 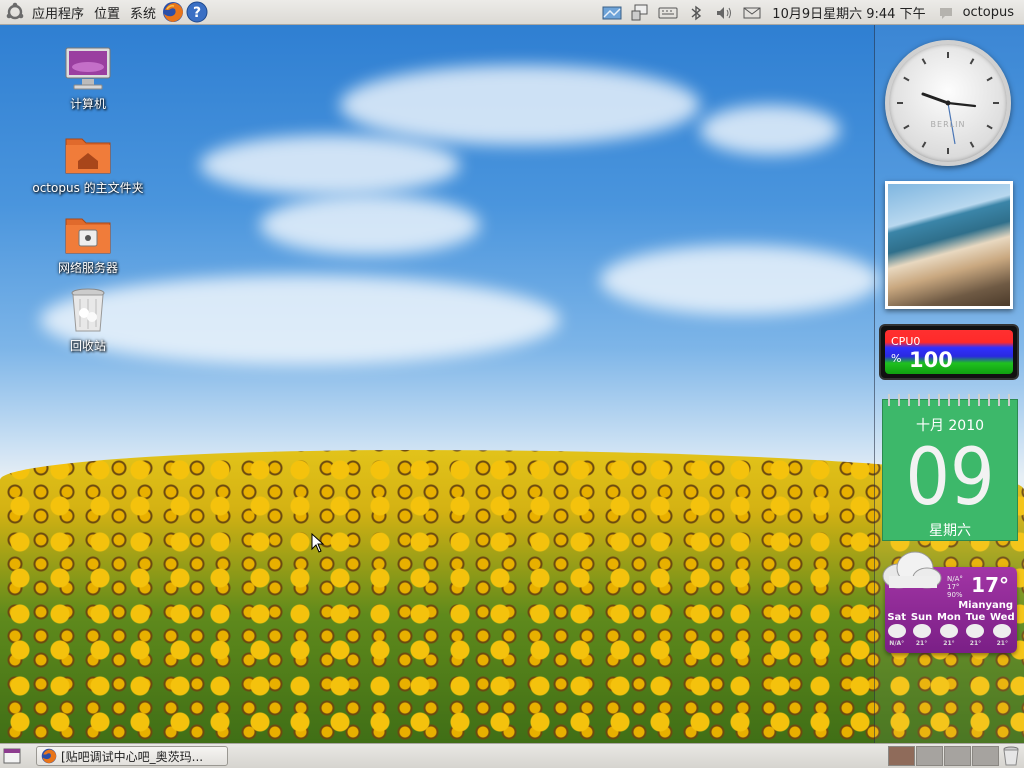 I want to click on keyboard-icon, so click(x=668, y=13).